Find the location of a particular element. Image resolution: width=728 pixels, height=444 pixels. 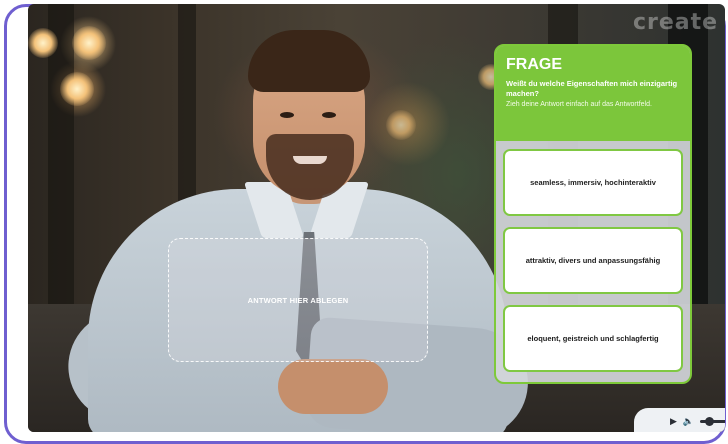

answer-option: attraktiv, divers und anpassungsfähig is located at coordinates (593, 260).